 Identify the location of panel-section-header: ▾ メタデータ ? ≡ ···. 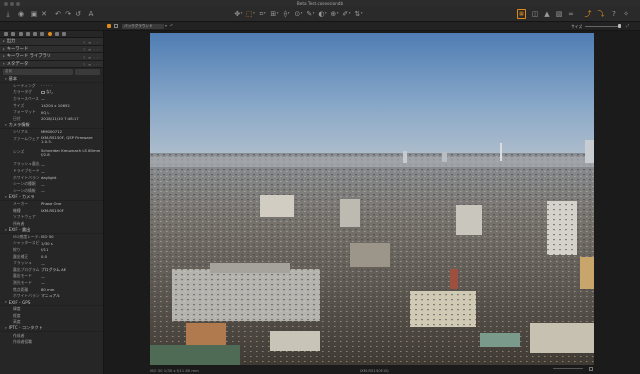
(51, 64).